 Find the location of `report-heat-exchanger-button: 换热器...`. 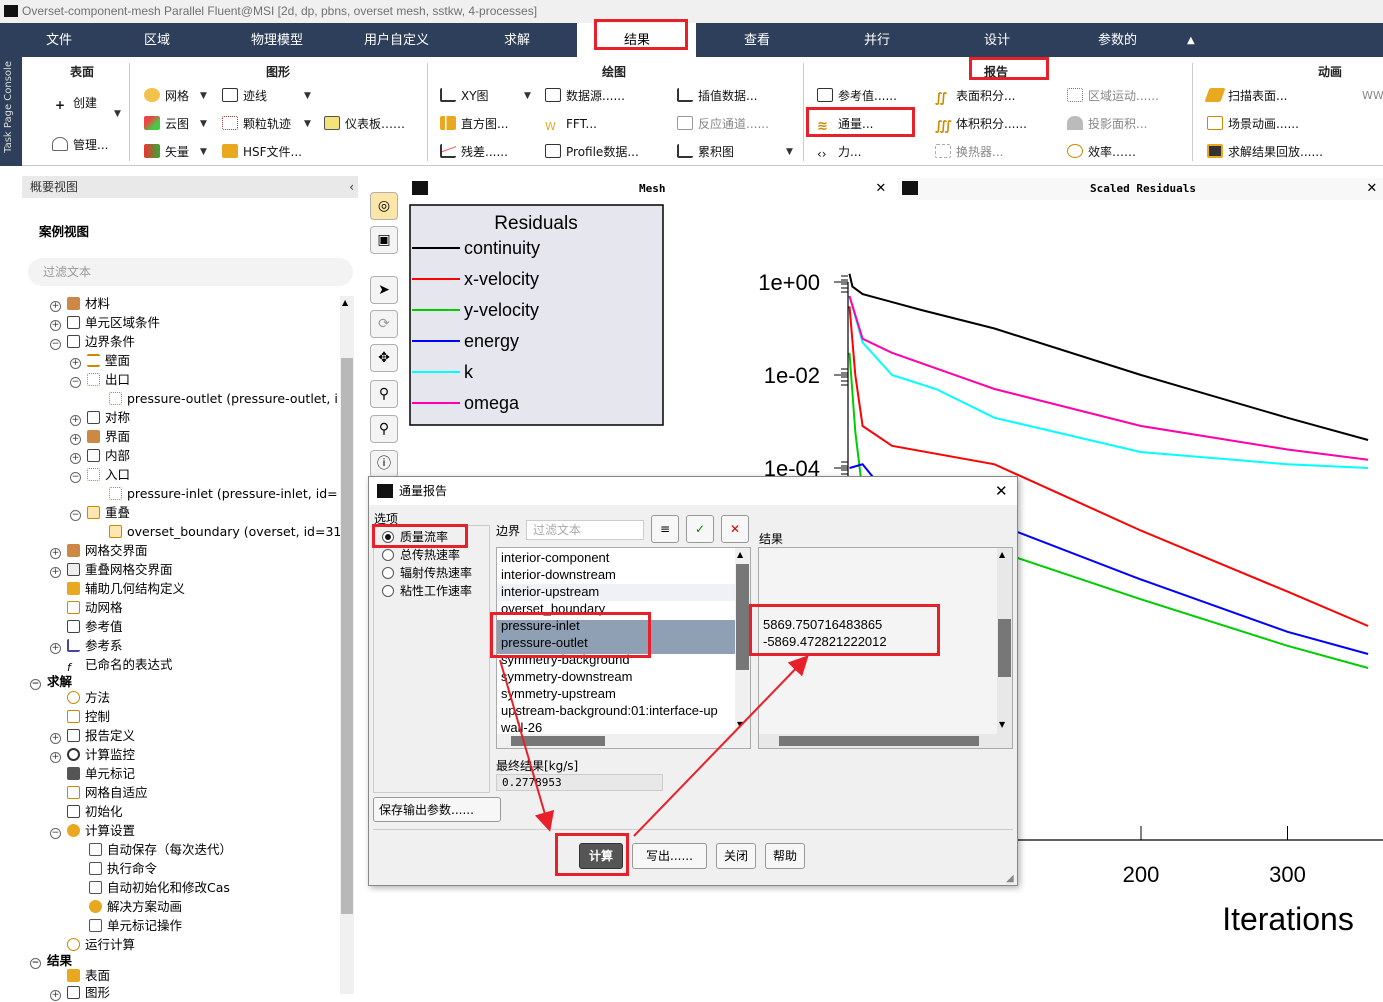

report-heat-exchanger-button: 换热器... is located at coordinates (969, 152).